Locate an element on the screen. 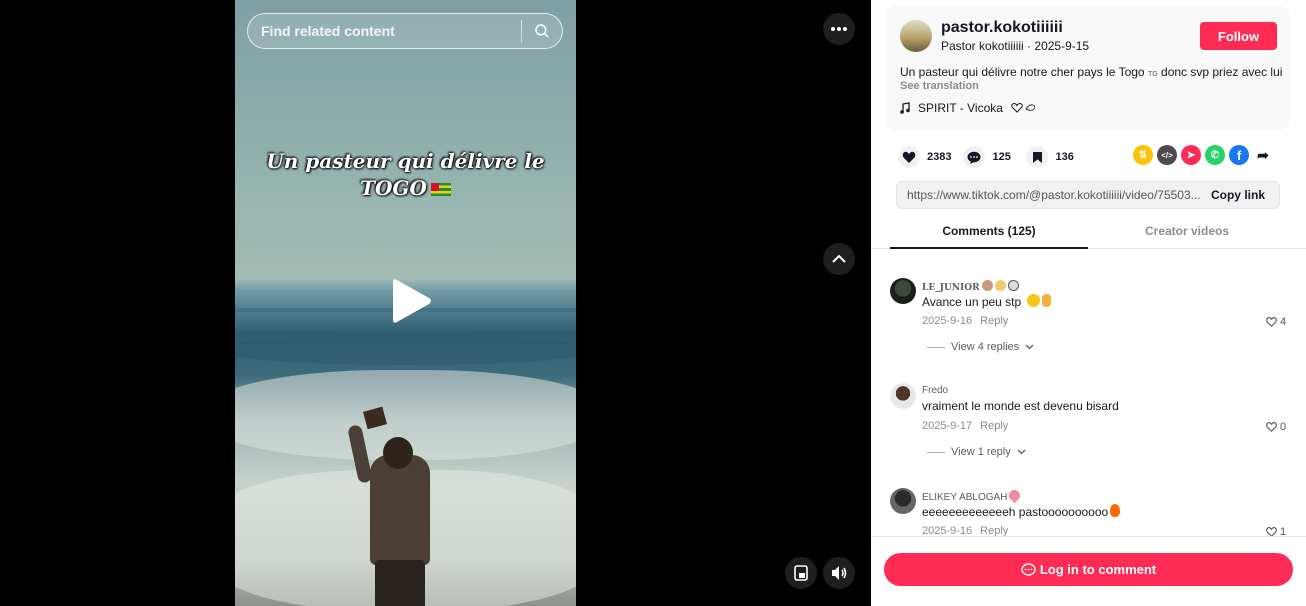  search-icon is located at coordinates (542, 31).